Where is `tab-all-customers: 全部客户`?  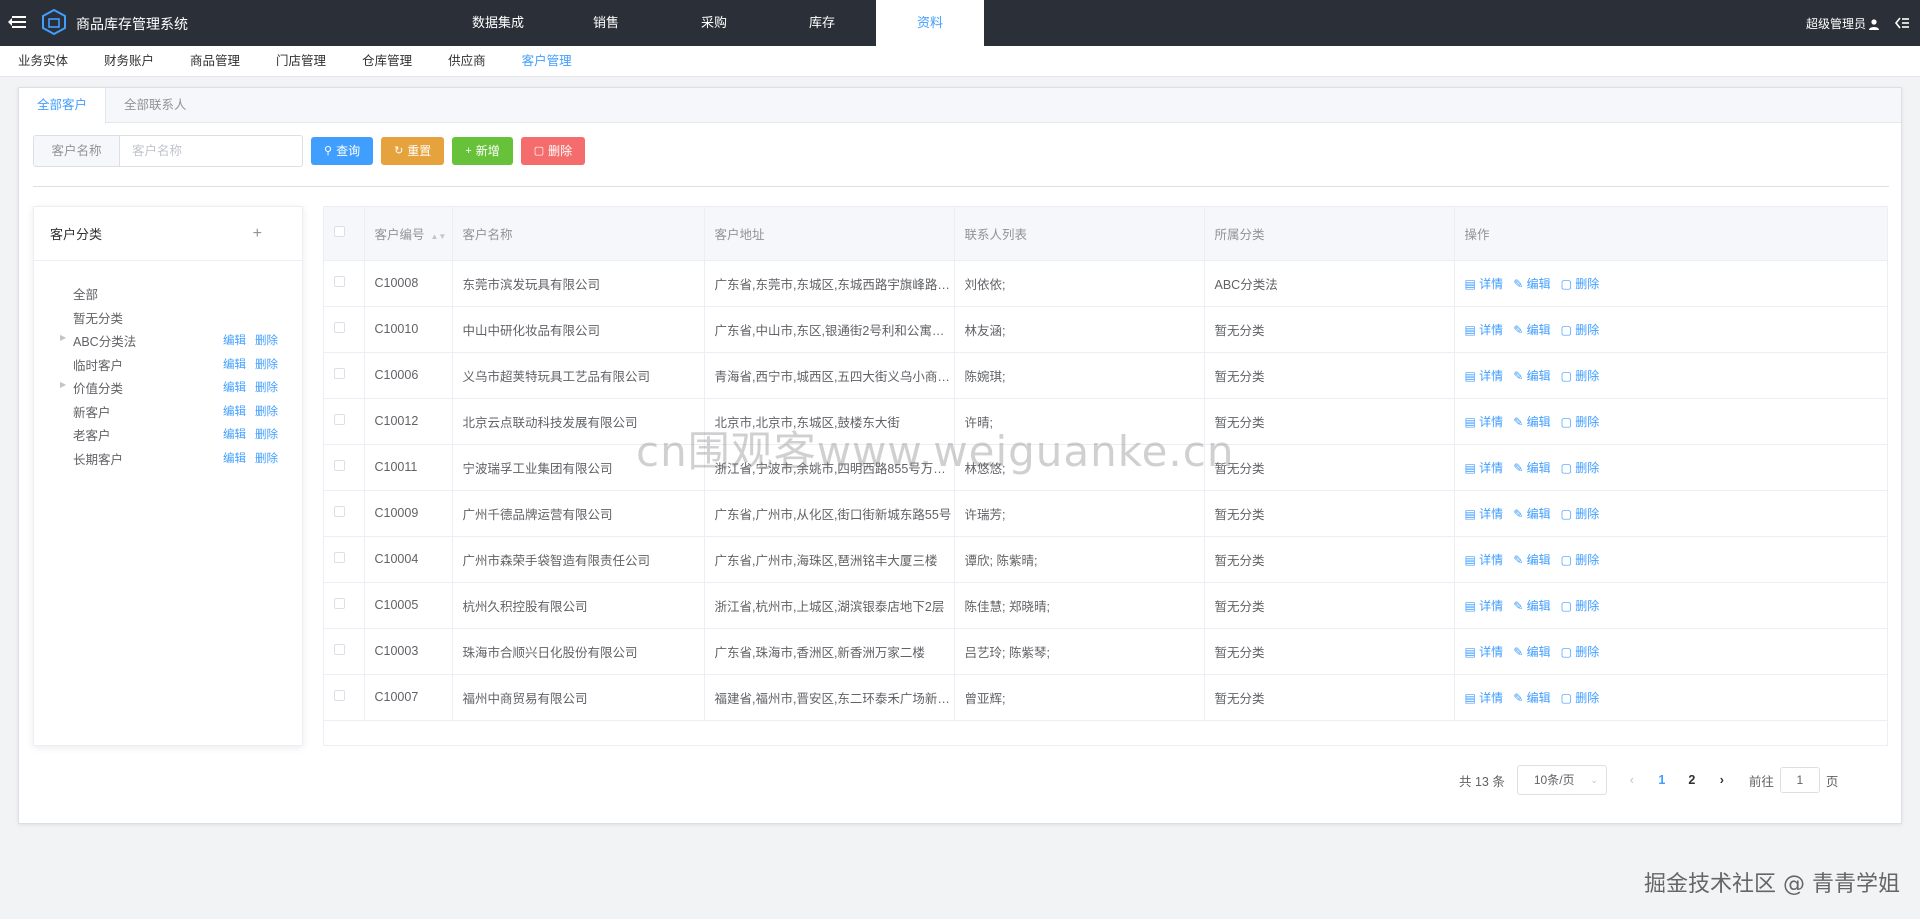
tab-all-customers: 全部客户 is located at coordinates (63, 106).